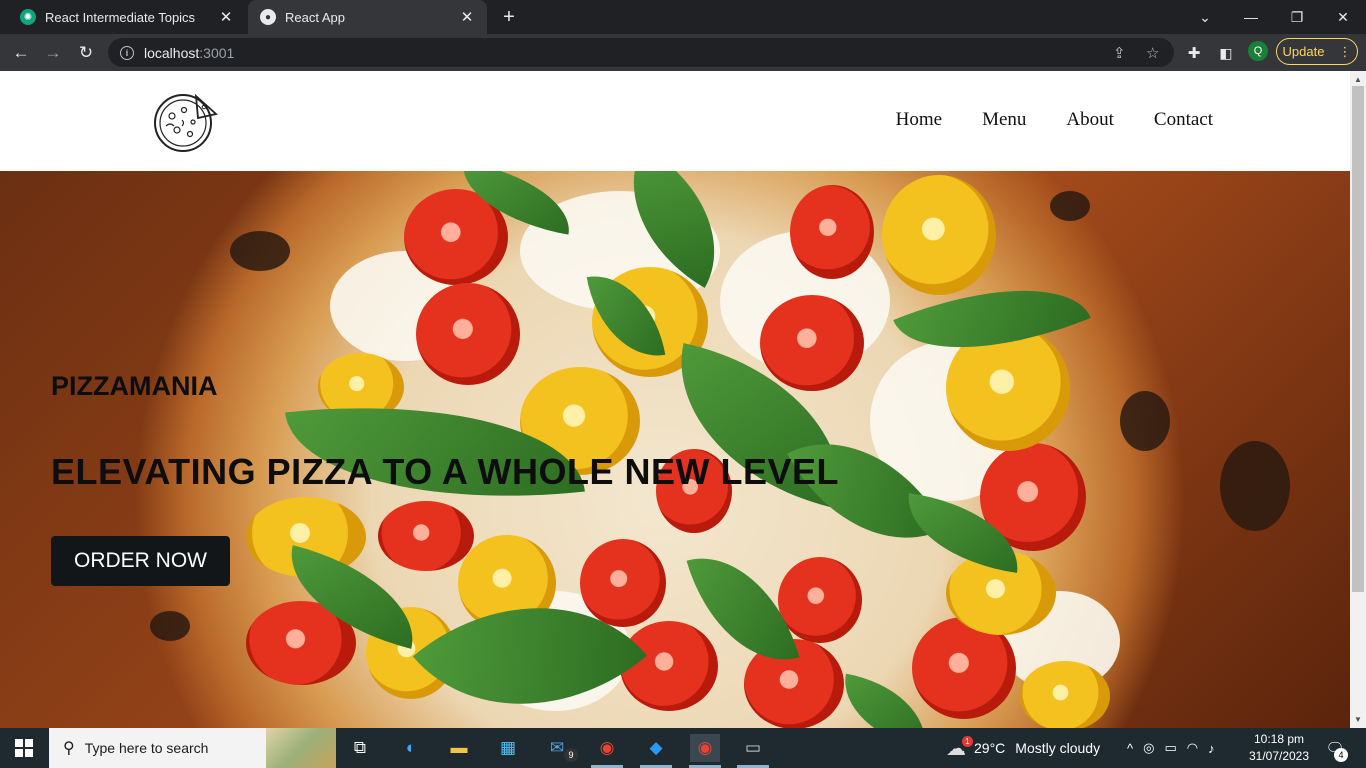 This screenshot has height=768, width=1366. I want to click on scroll-up-arrow-icon: ▲, so click(1358, 79).